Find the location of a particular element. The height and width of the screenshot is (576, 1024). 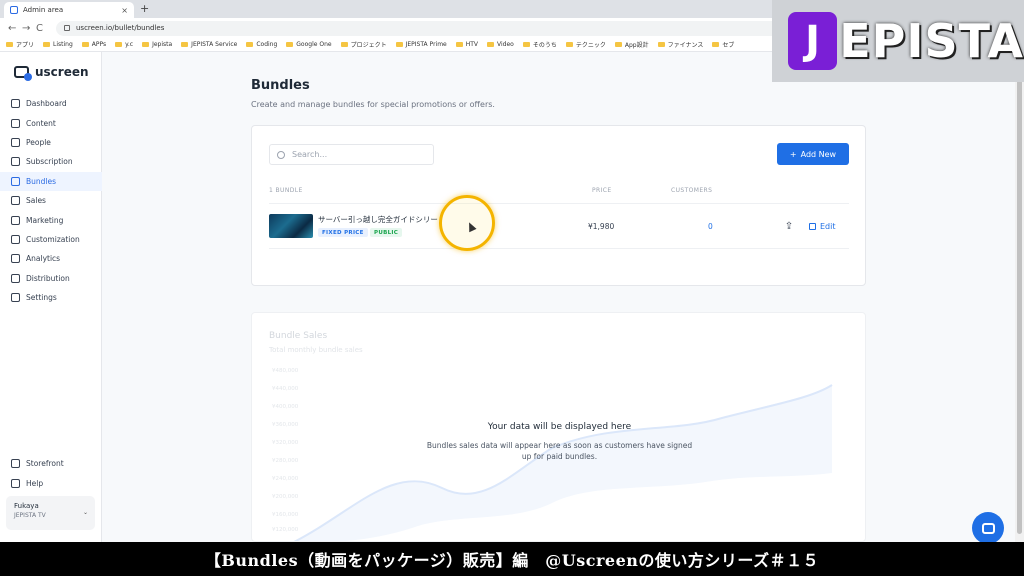

jepista-logo: J EPISTA is located at coordinates (898, 41).